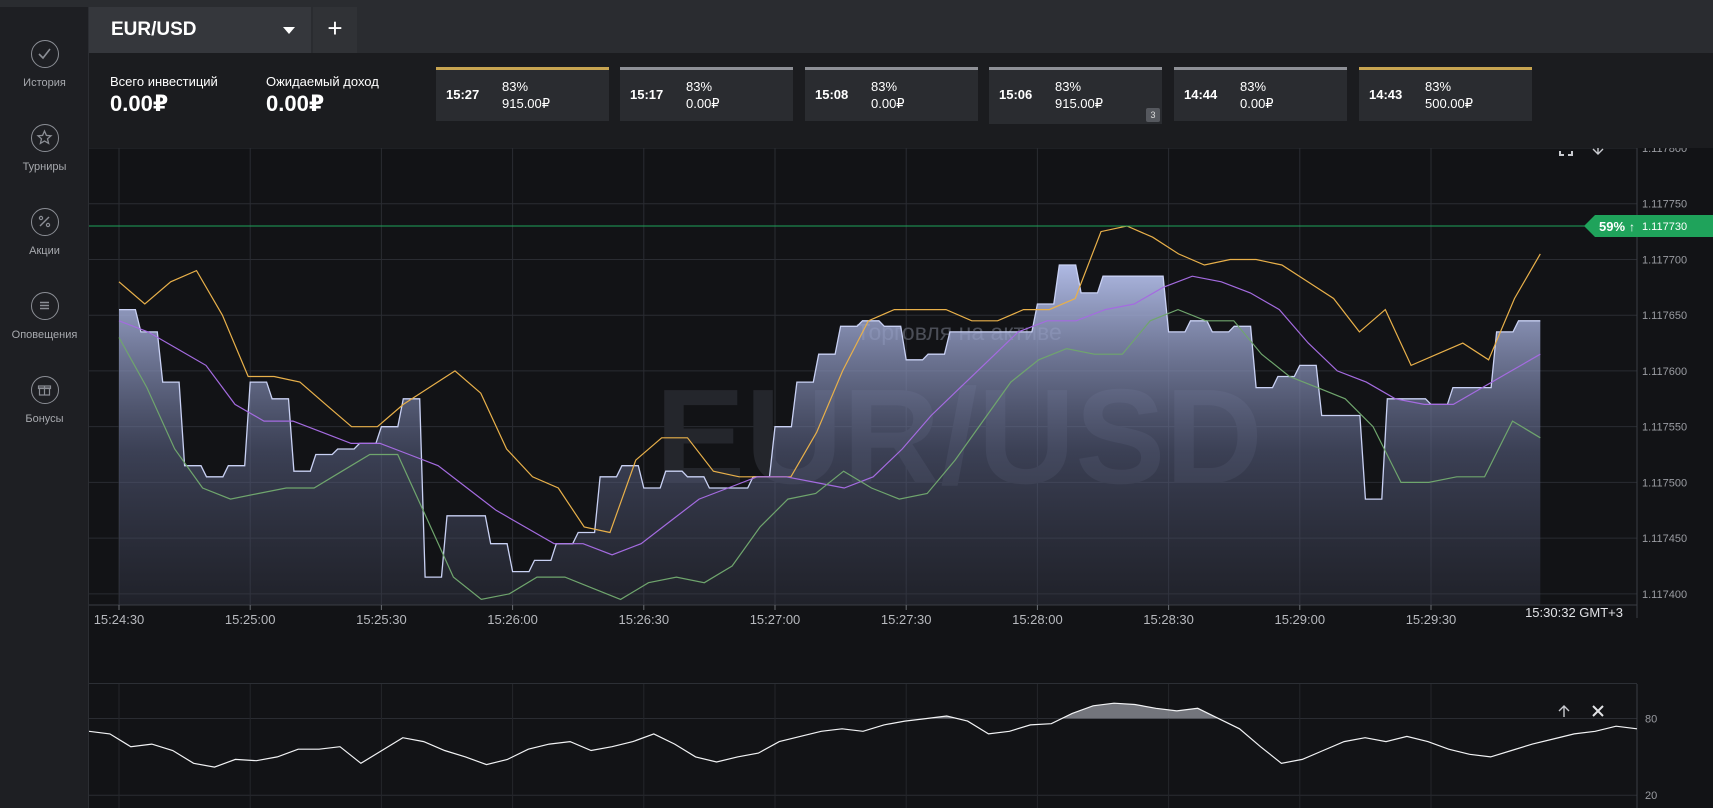 The height and width of the screenshot is (808, 1713). Describe the element at coordinates (381, 619) in the screenshot. I see `x-tick-label: 15:25:30` at that location.